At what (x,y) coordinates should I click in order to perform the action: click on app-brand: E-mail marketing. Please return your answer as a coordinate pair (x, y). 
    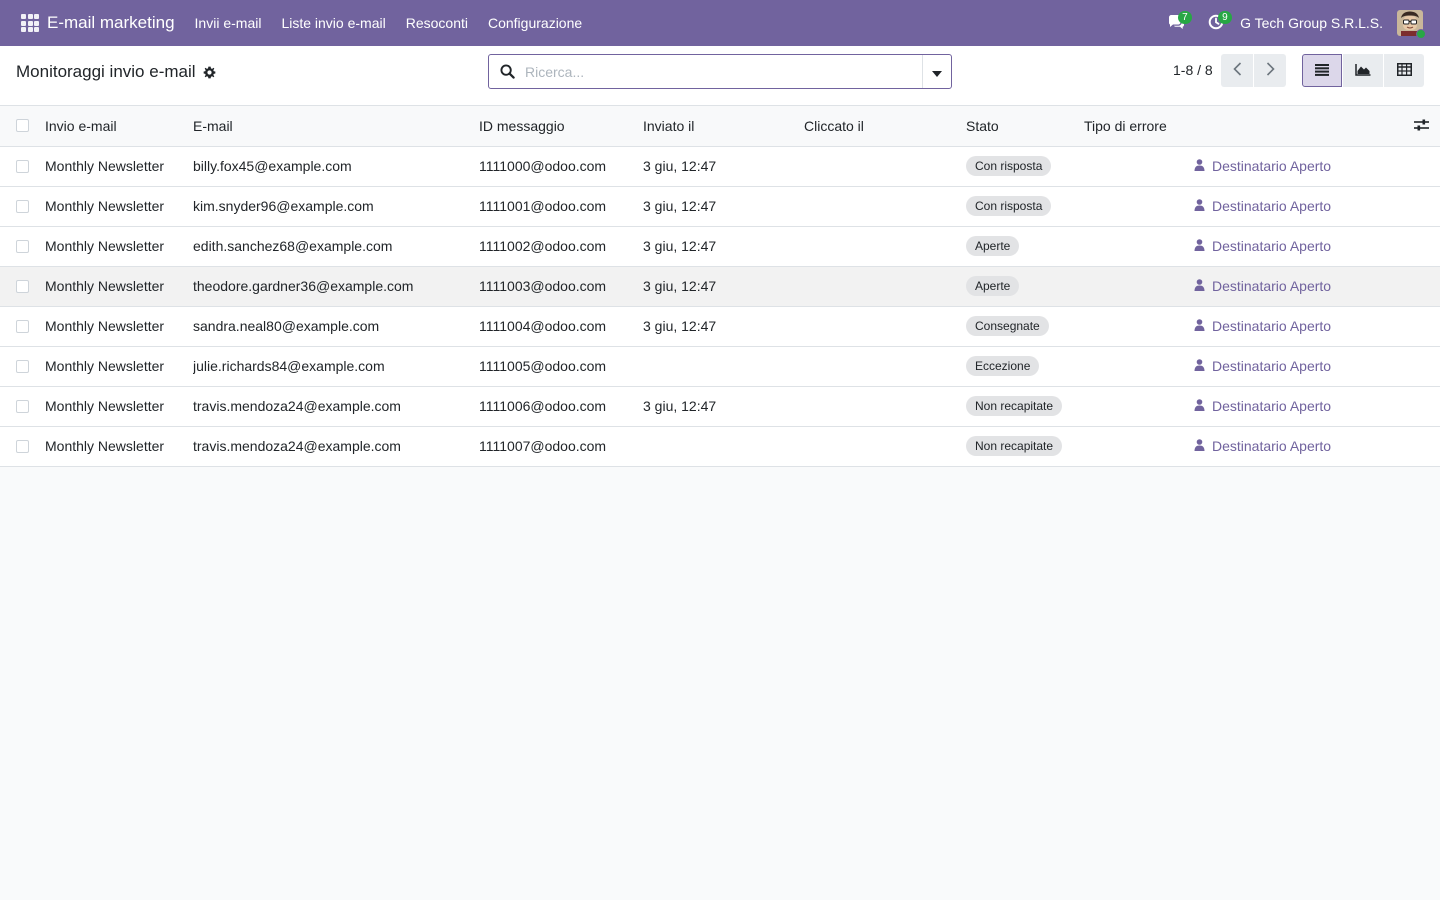
    Looking at the image, I should click on (111, 23).